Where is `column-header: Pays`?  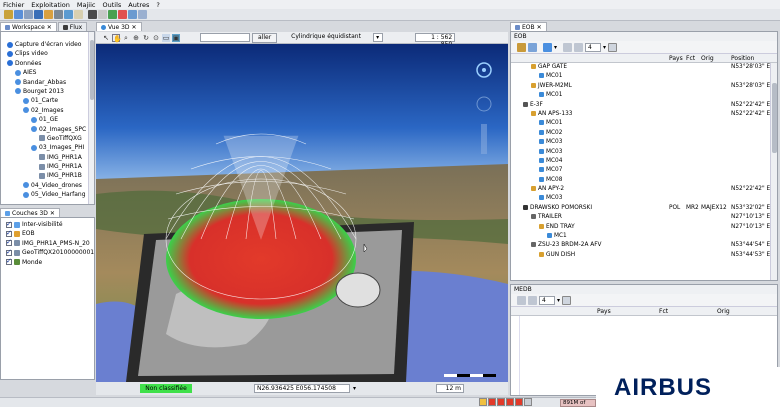 column-header: Pays is located at coordinates (676, 58).